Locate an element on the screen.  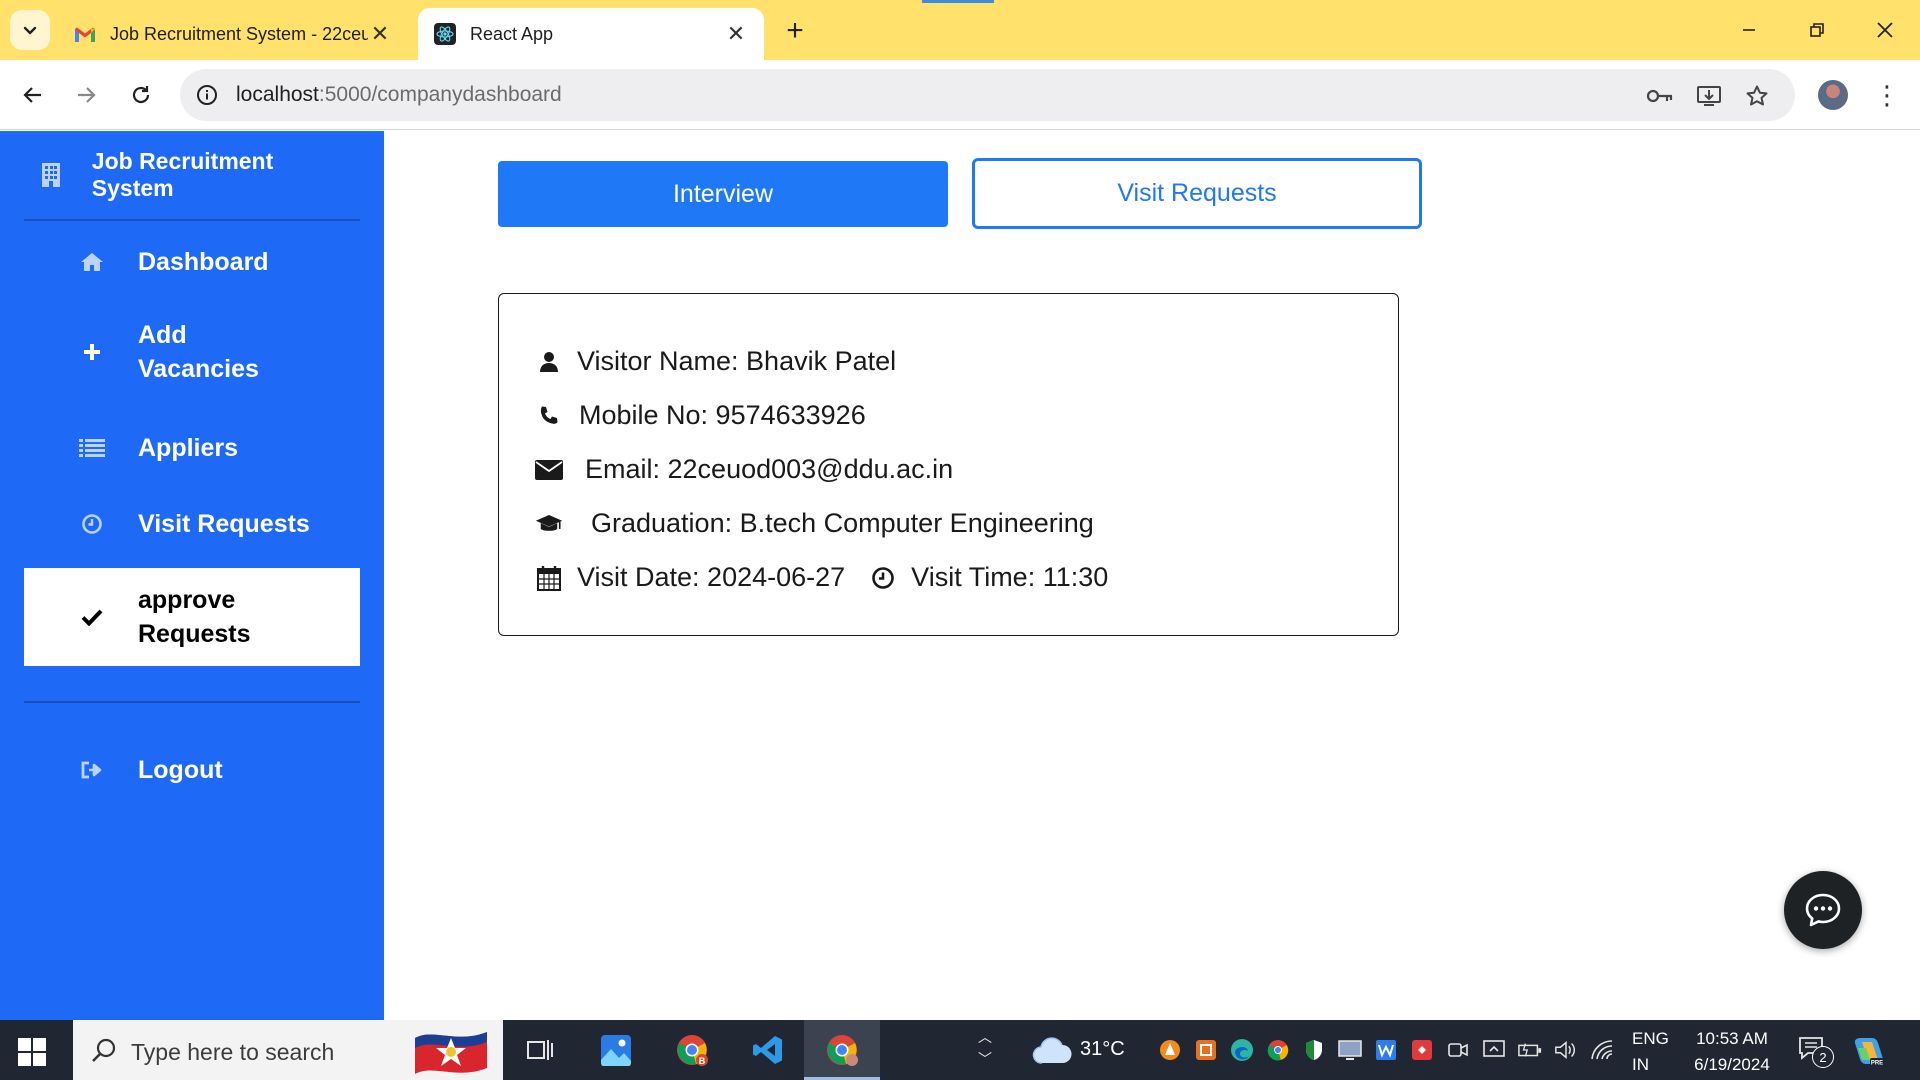
forward-button is located at coordinates (86, 95).